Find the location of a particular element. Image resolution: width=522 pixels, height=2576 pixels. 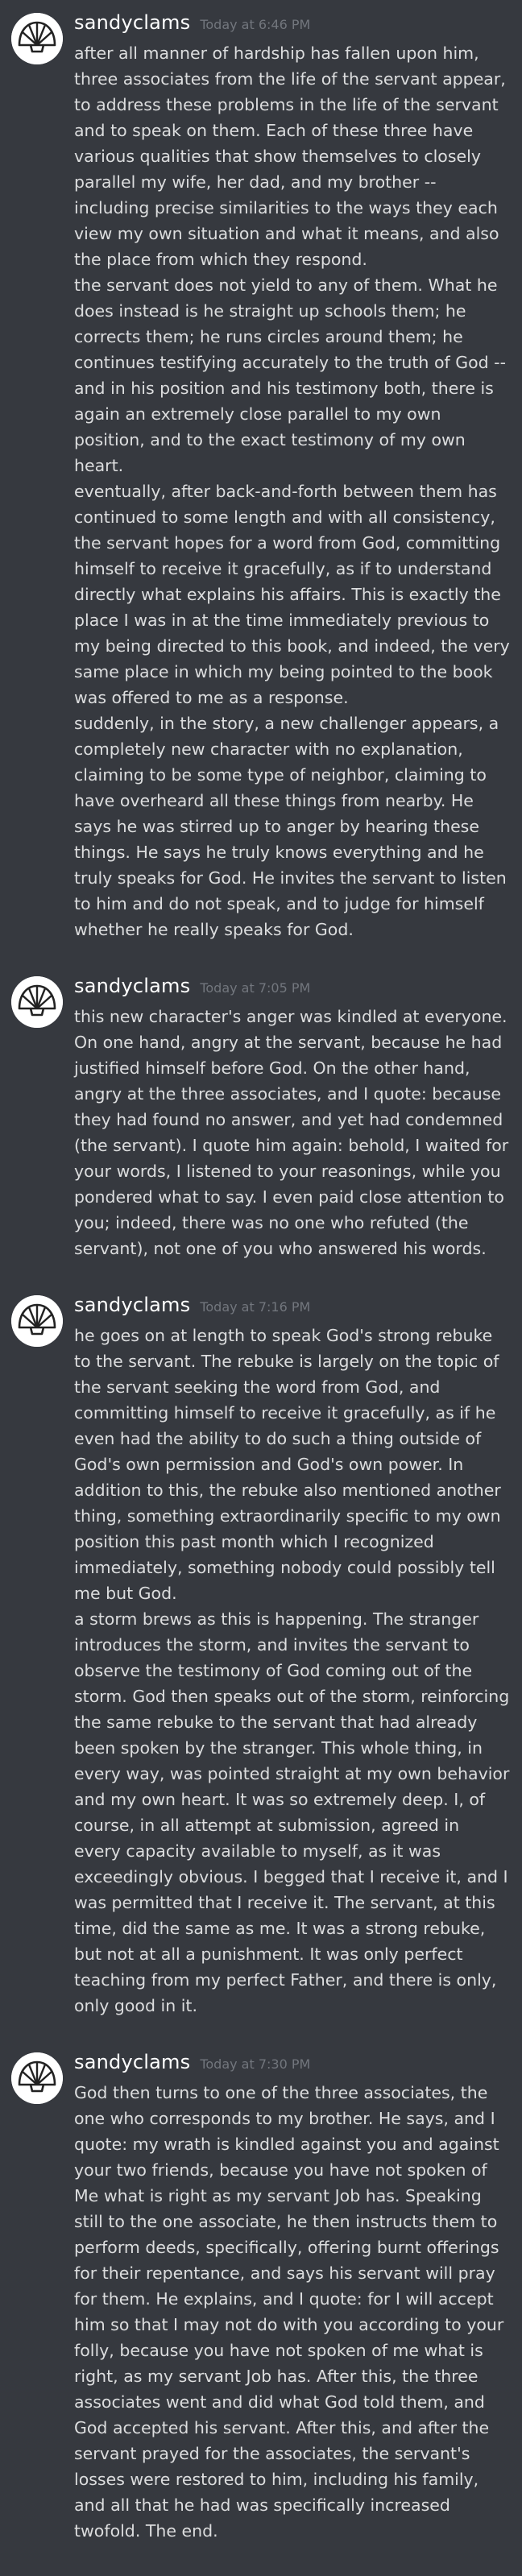

message-header: sandyclams Today at 7:05 PM is located at coordinates (292, 989).